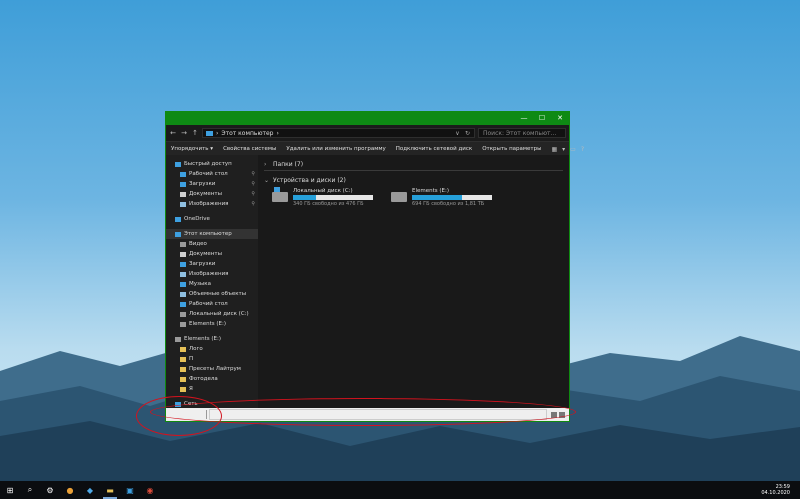 The image size is (800, 499). I want to click on sidebar-item: Загрузки ⚲, so click(212, 184).